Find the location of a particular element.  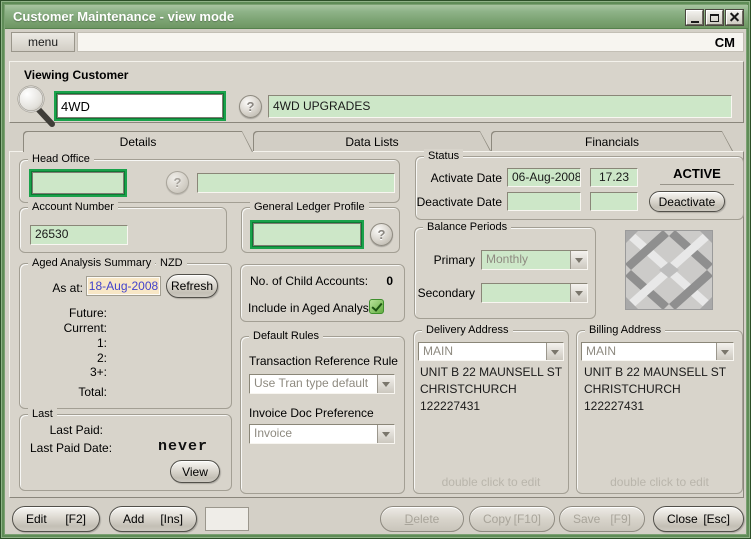

head-office-label: Head Office is located at coordinates (61, 159).